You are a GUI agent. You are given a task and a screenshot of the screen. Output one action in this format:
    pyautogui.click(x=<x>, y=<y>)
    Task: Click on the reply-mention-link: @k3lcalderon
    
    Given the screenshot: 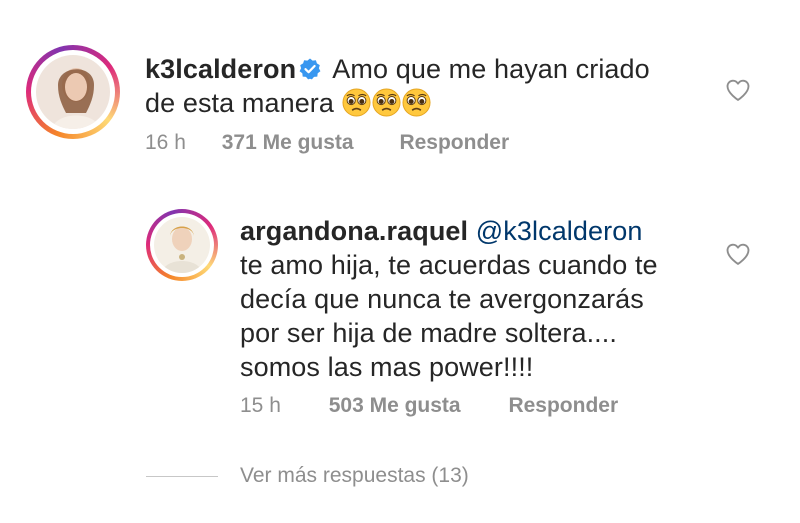 What is the action you would take?
    pyautogui.click(x=559, y=231)
    